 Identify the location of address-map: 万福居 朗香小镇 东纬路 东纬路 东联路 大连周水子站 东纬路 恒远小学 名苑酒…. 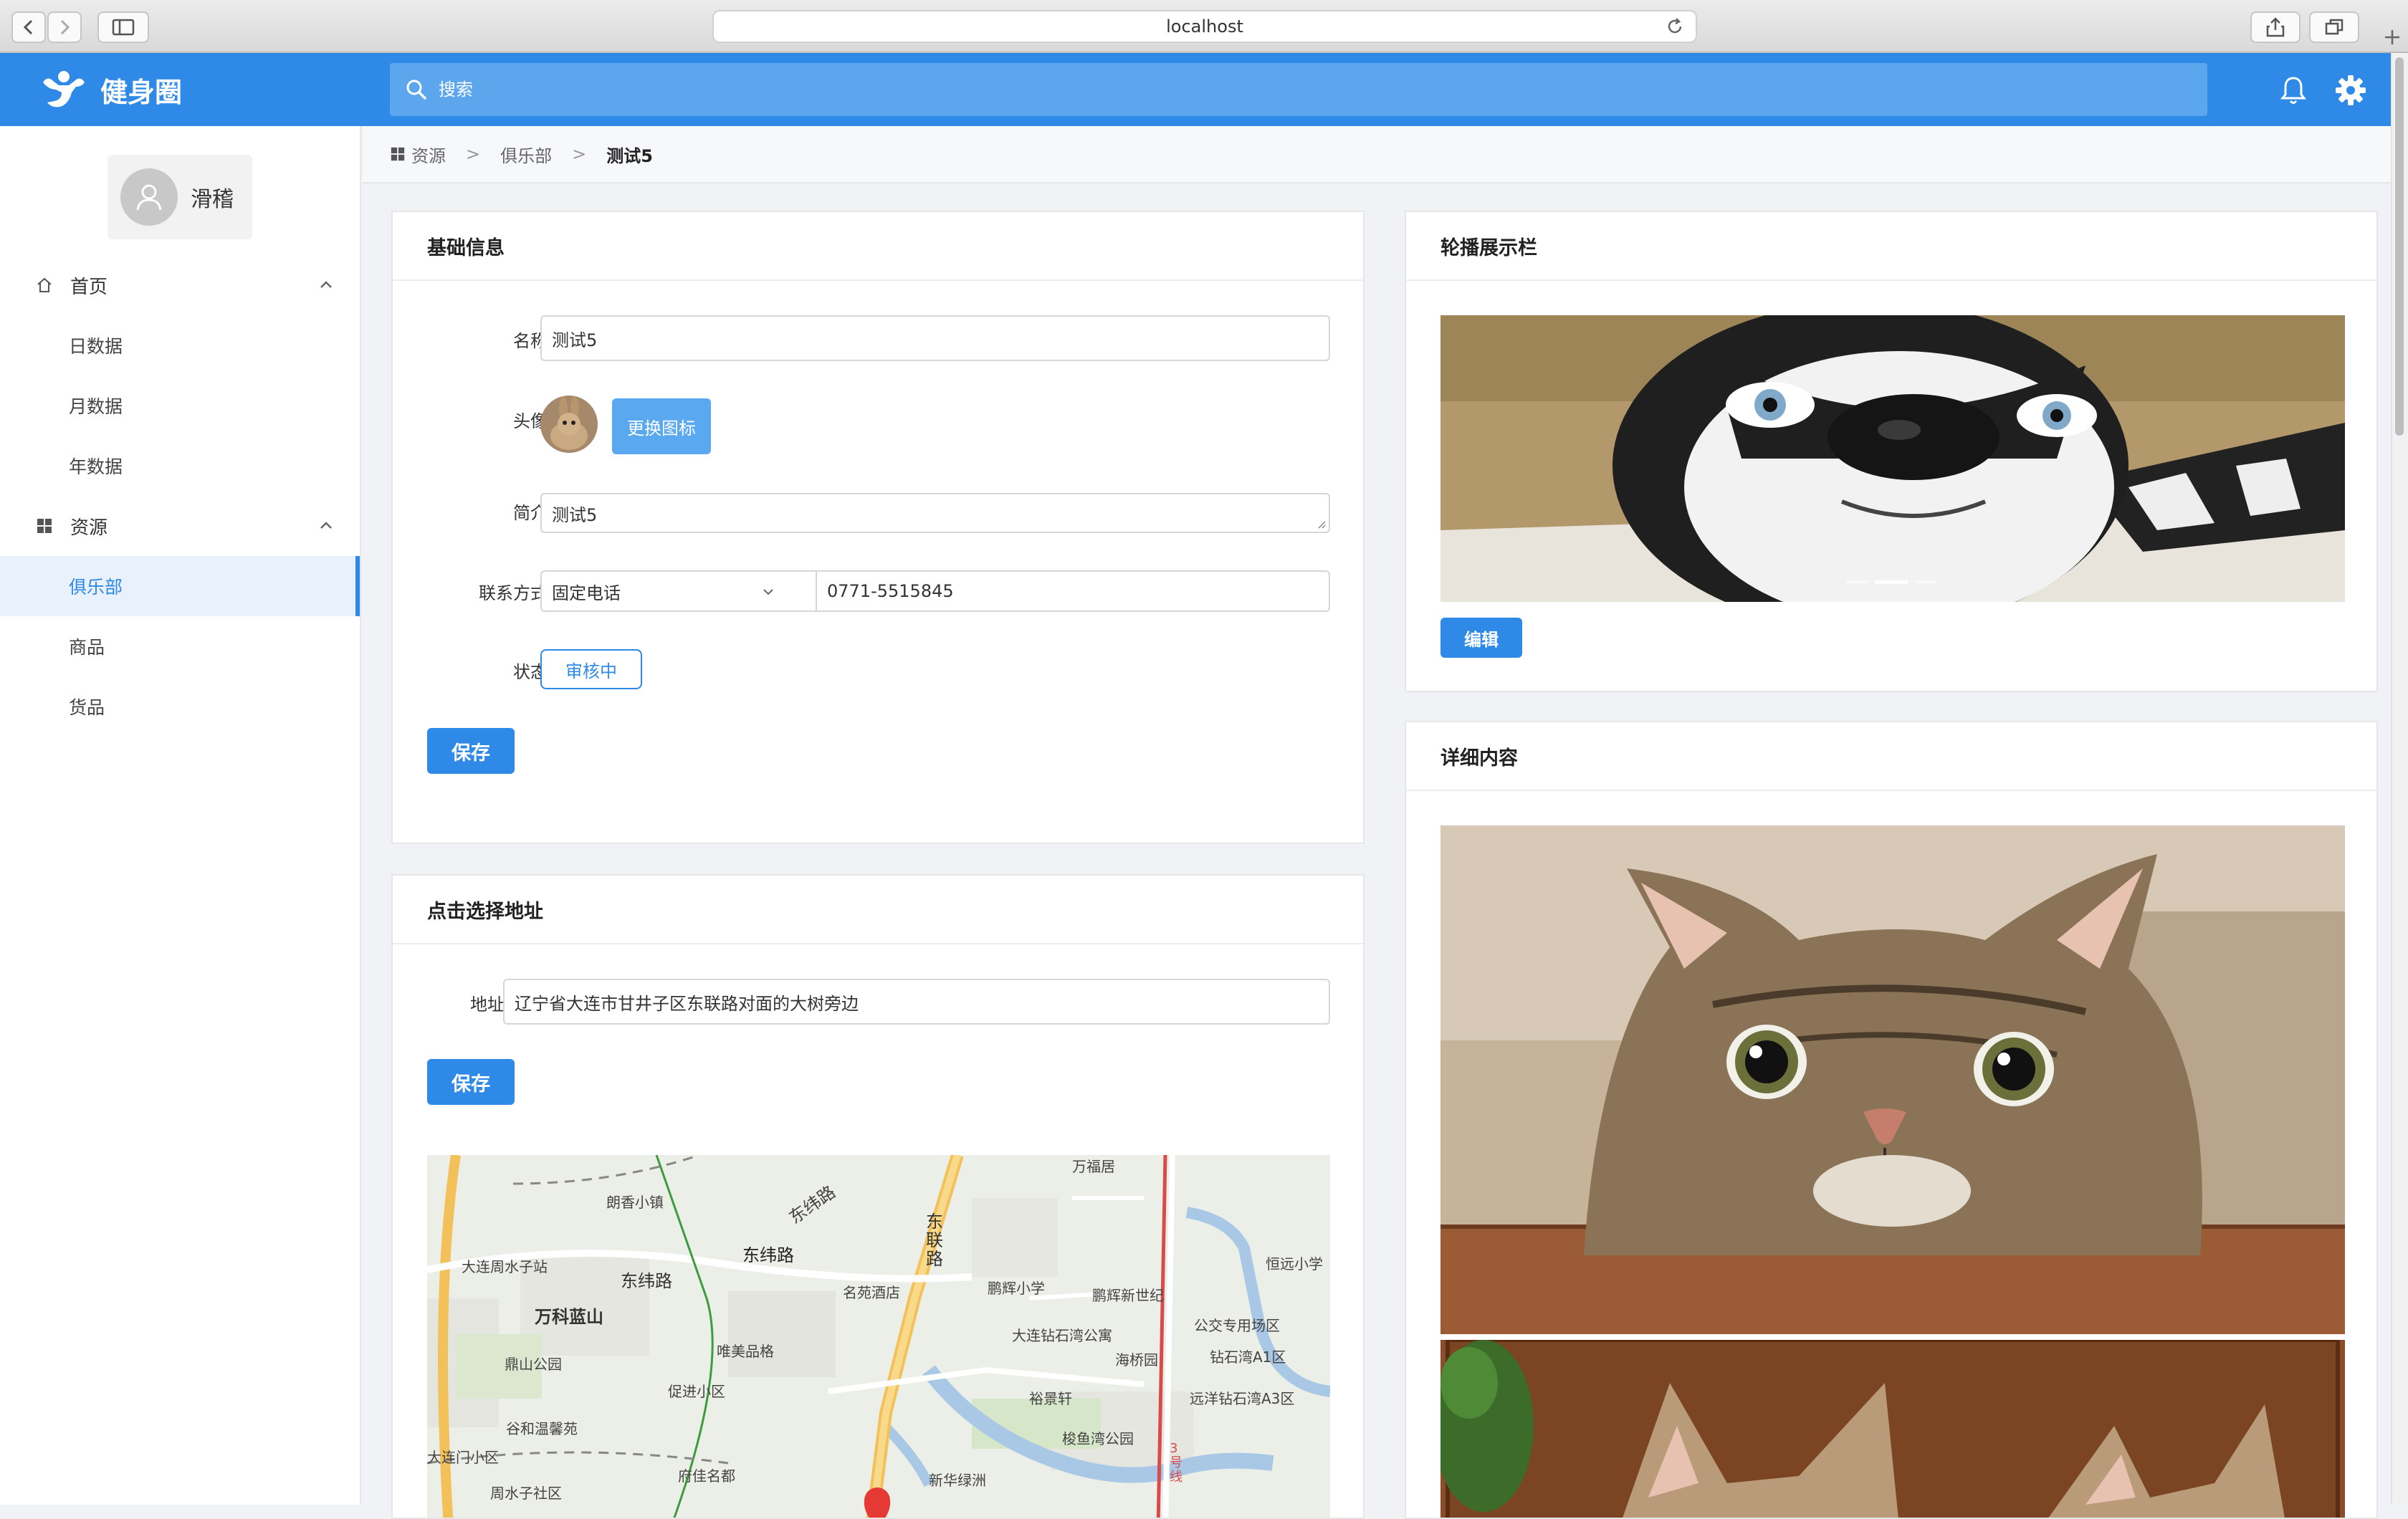
(878, 1337).